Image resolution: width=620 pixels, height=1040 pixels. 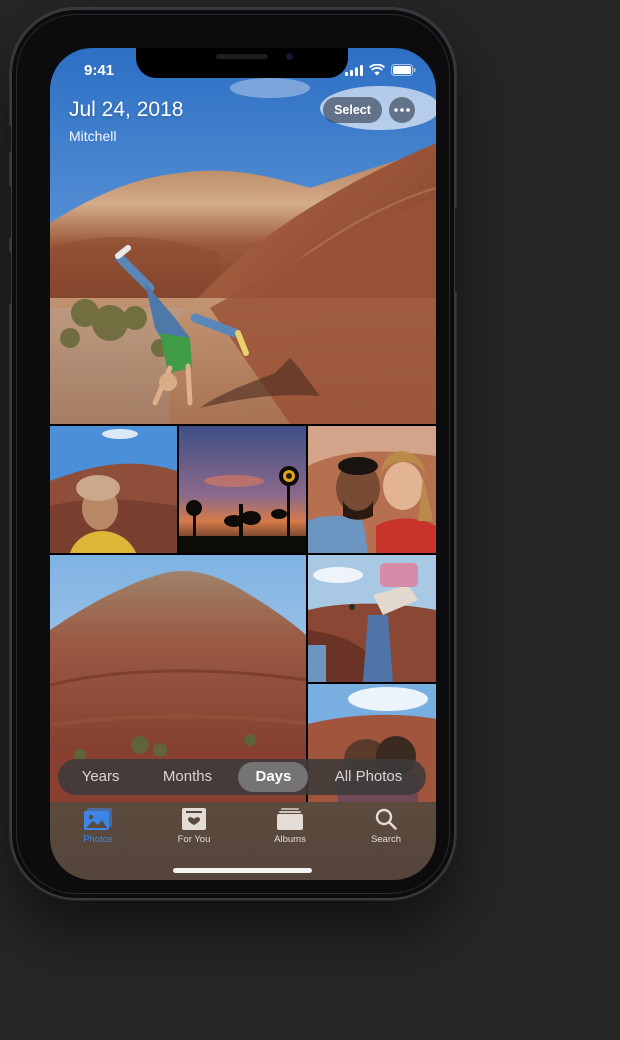 I want to click on photo-couple-selfie, so click(x=372, y=489).